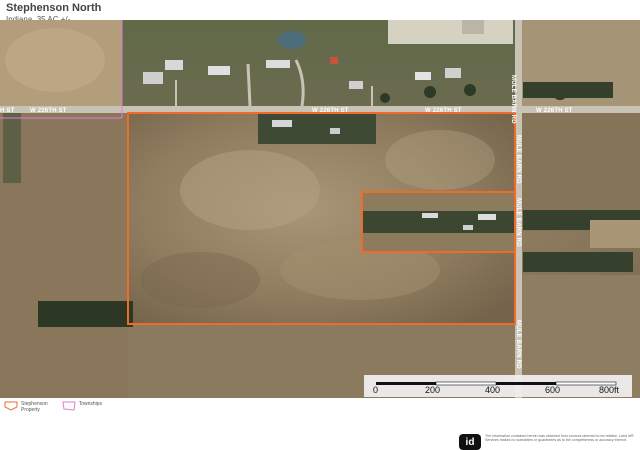 This screenshot has height=450, width=640. Describe the element at coordinates (85, 314) in the screenshot. I see `tree-cluster-southwest` at that location.